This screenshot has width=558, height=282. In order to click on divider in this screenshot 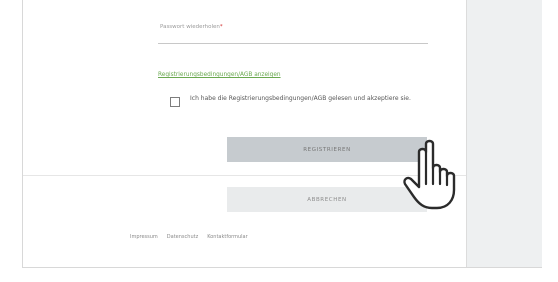, I will do `click(244, 175)`.